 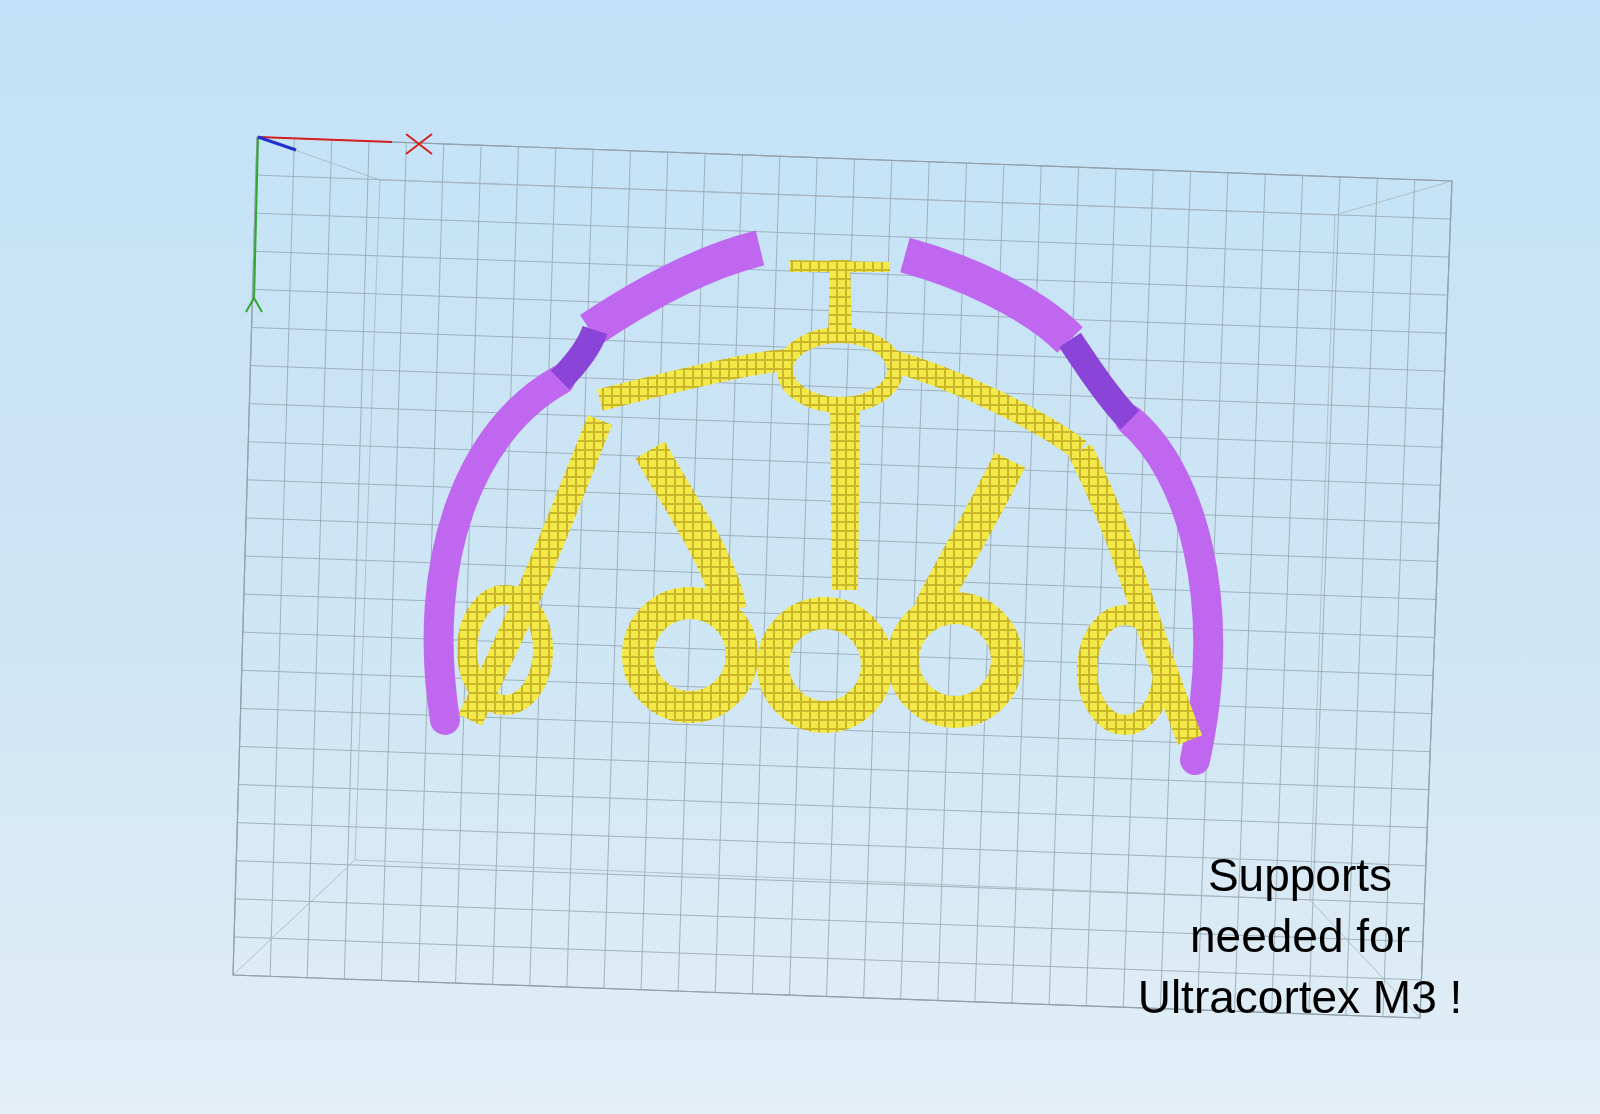 I want to click on annotation-text: Supports needed for Ultracortex M3 !, so click(x=1300, y=936).